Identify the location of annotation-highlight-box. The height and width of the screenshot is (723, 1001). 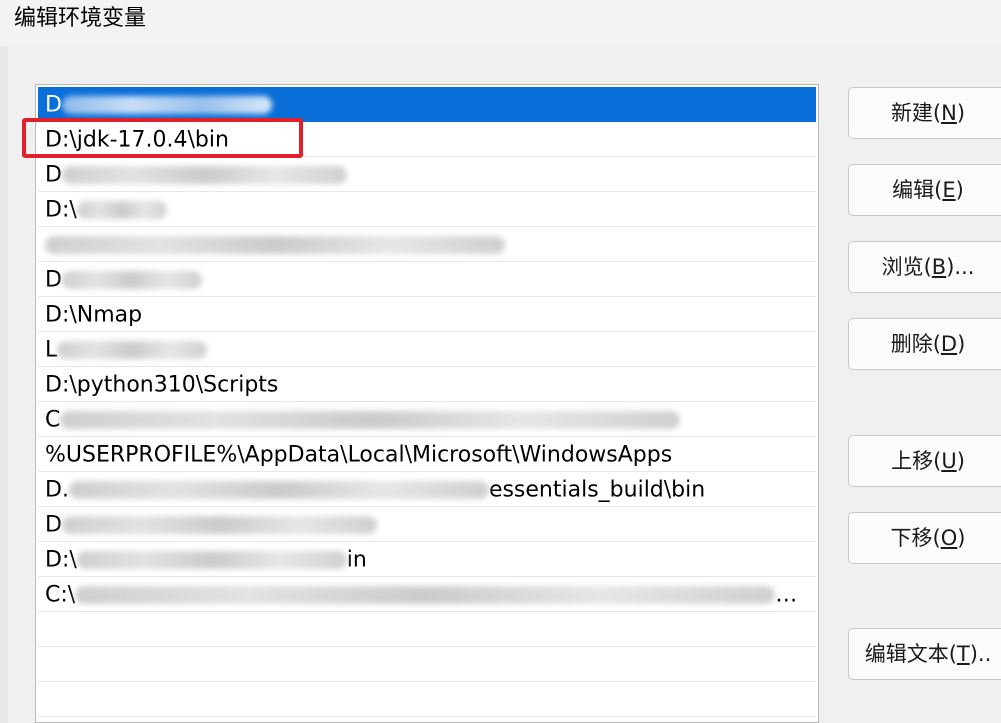
(162, 138).